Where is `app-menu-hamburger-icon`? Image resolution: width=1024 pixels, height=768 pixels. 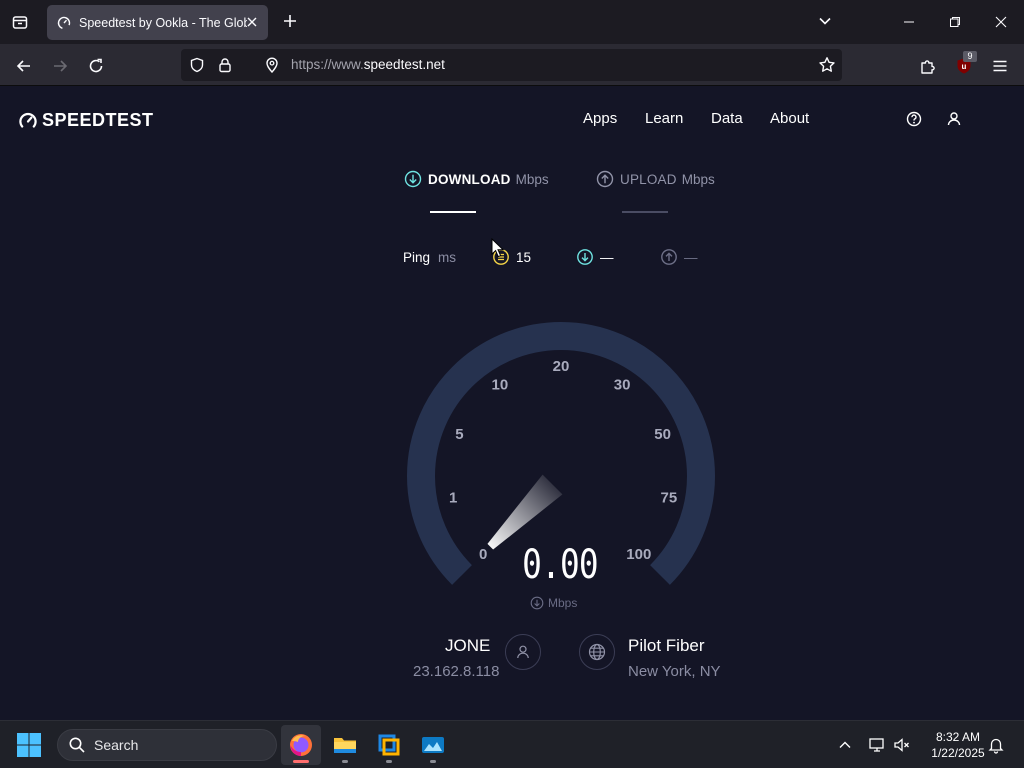 app-menu-hamburger-icon is located at coordinates (1000, 66).